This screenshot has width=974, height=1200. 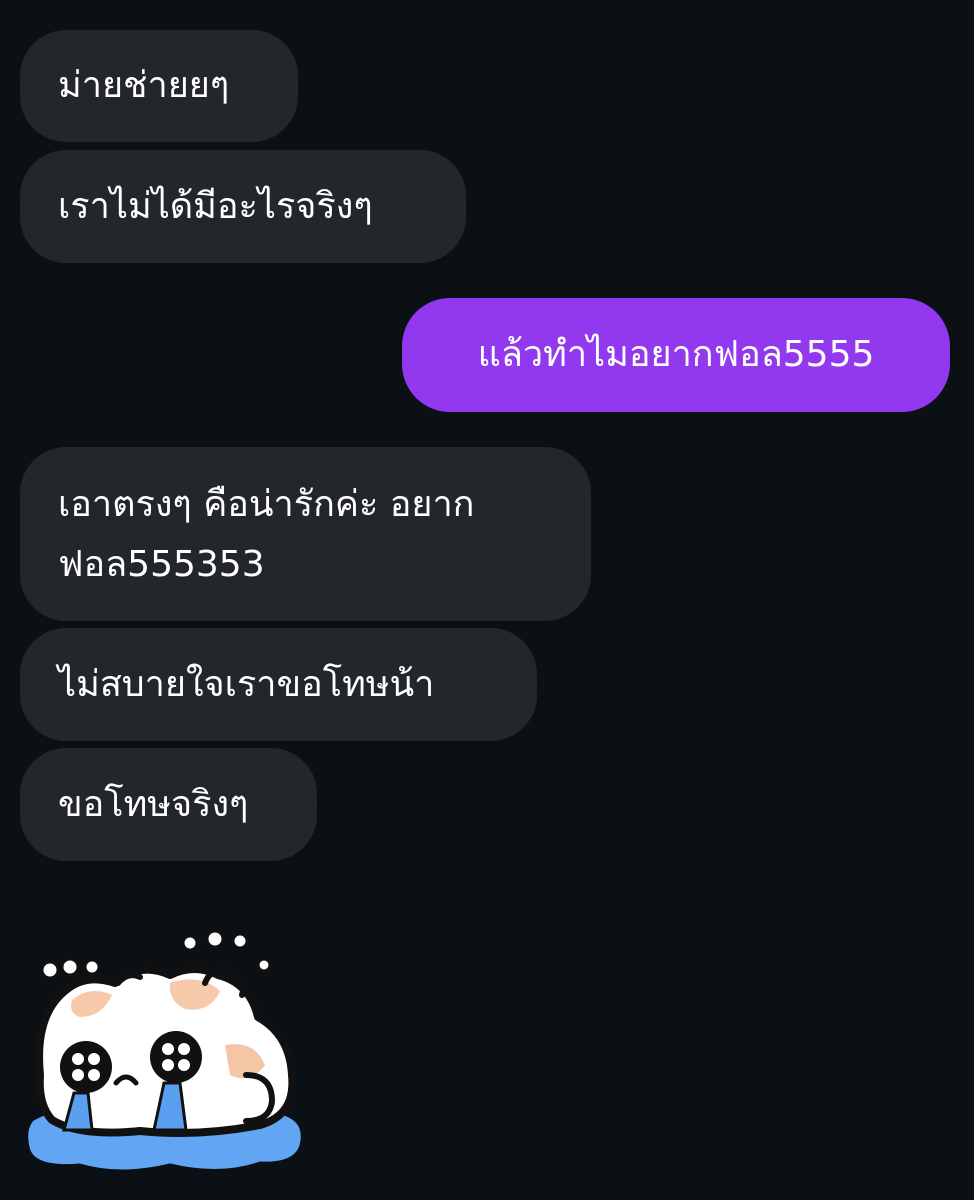 I want to click on message-text: ขอโทษจริงๆ, so click(x=153, y=804).